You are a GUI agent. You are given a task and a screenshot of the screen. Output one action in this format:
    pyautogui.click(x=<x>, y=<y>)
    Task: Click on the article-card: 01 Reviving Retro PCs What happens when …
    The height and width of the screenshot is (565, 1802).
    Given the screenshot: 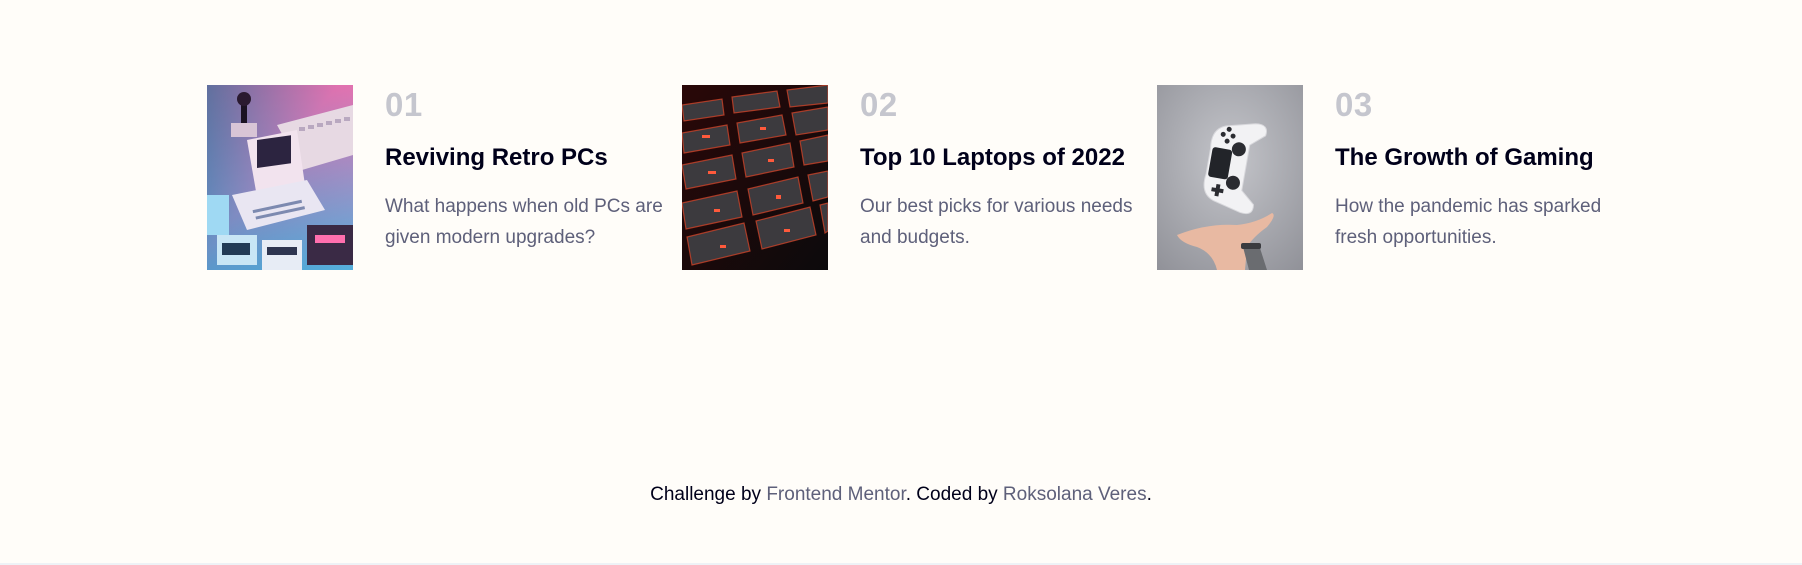 What is the action you would take?
    pyautogui.click(x=444, y=177)
    